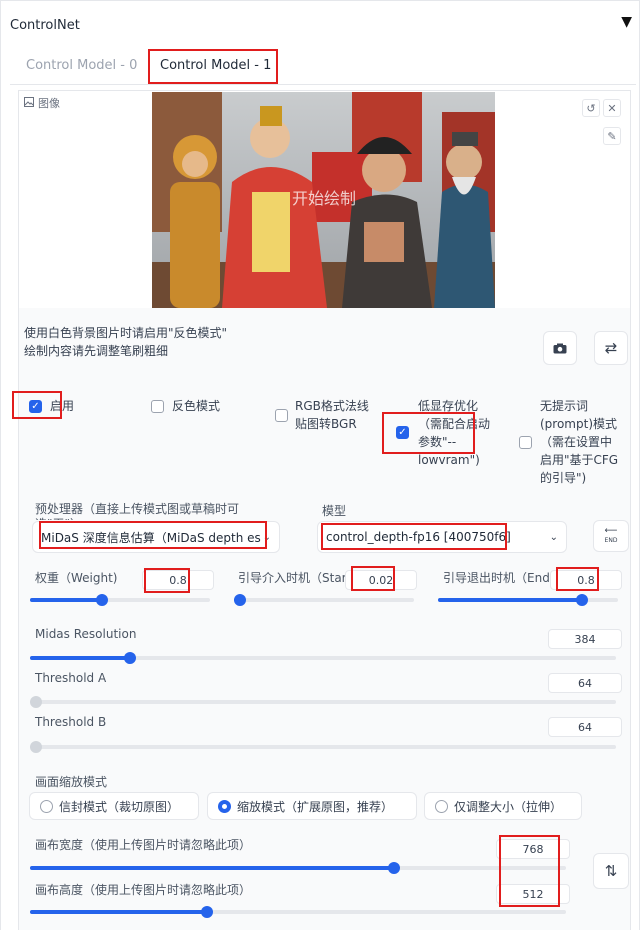 The width and height of the screenshot is (640, 930). I want to click on canvas-height-slider, so click(298, 912).